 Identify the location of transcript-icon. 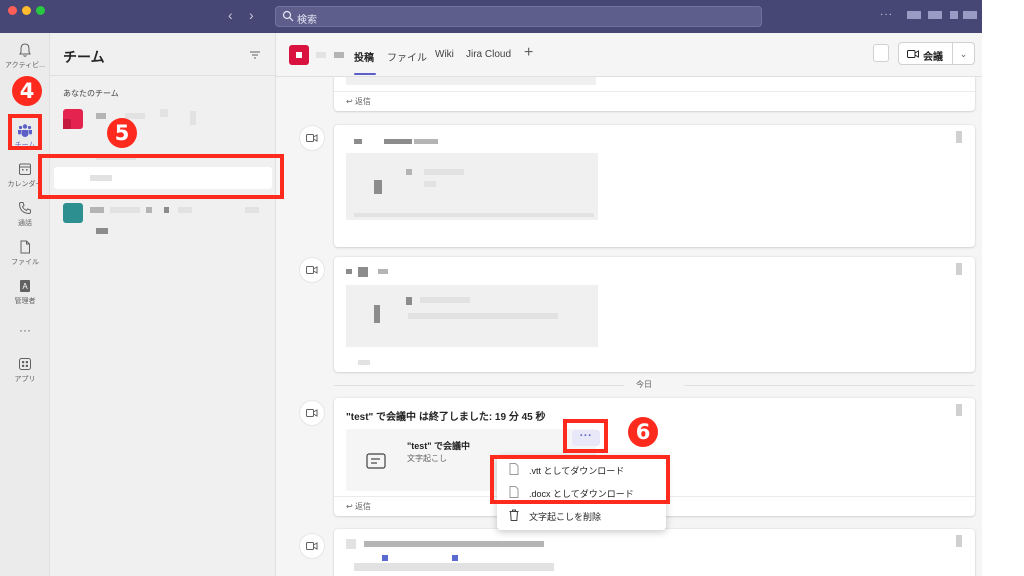
(376, 461).